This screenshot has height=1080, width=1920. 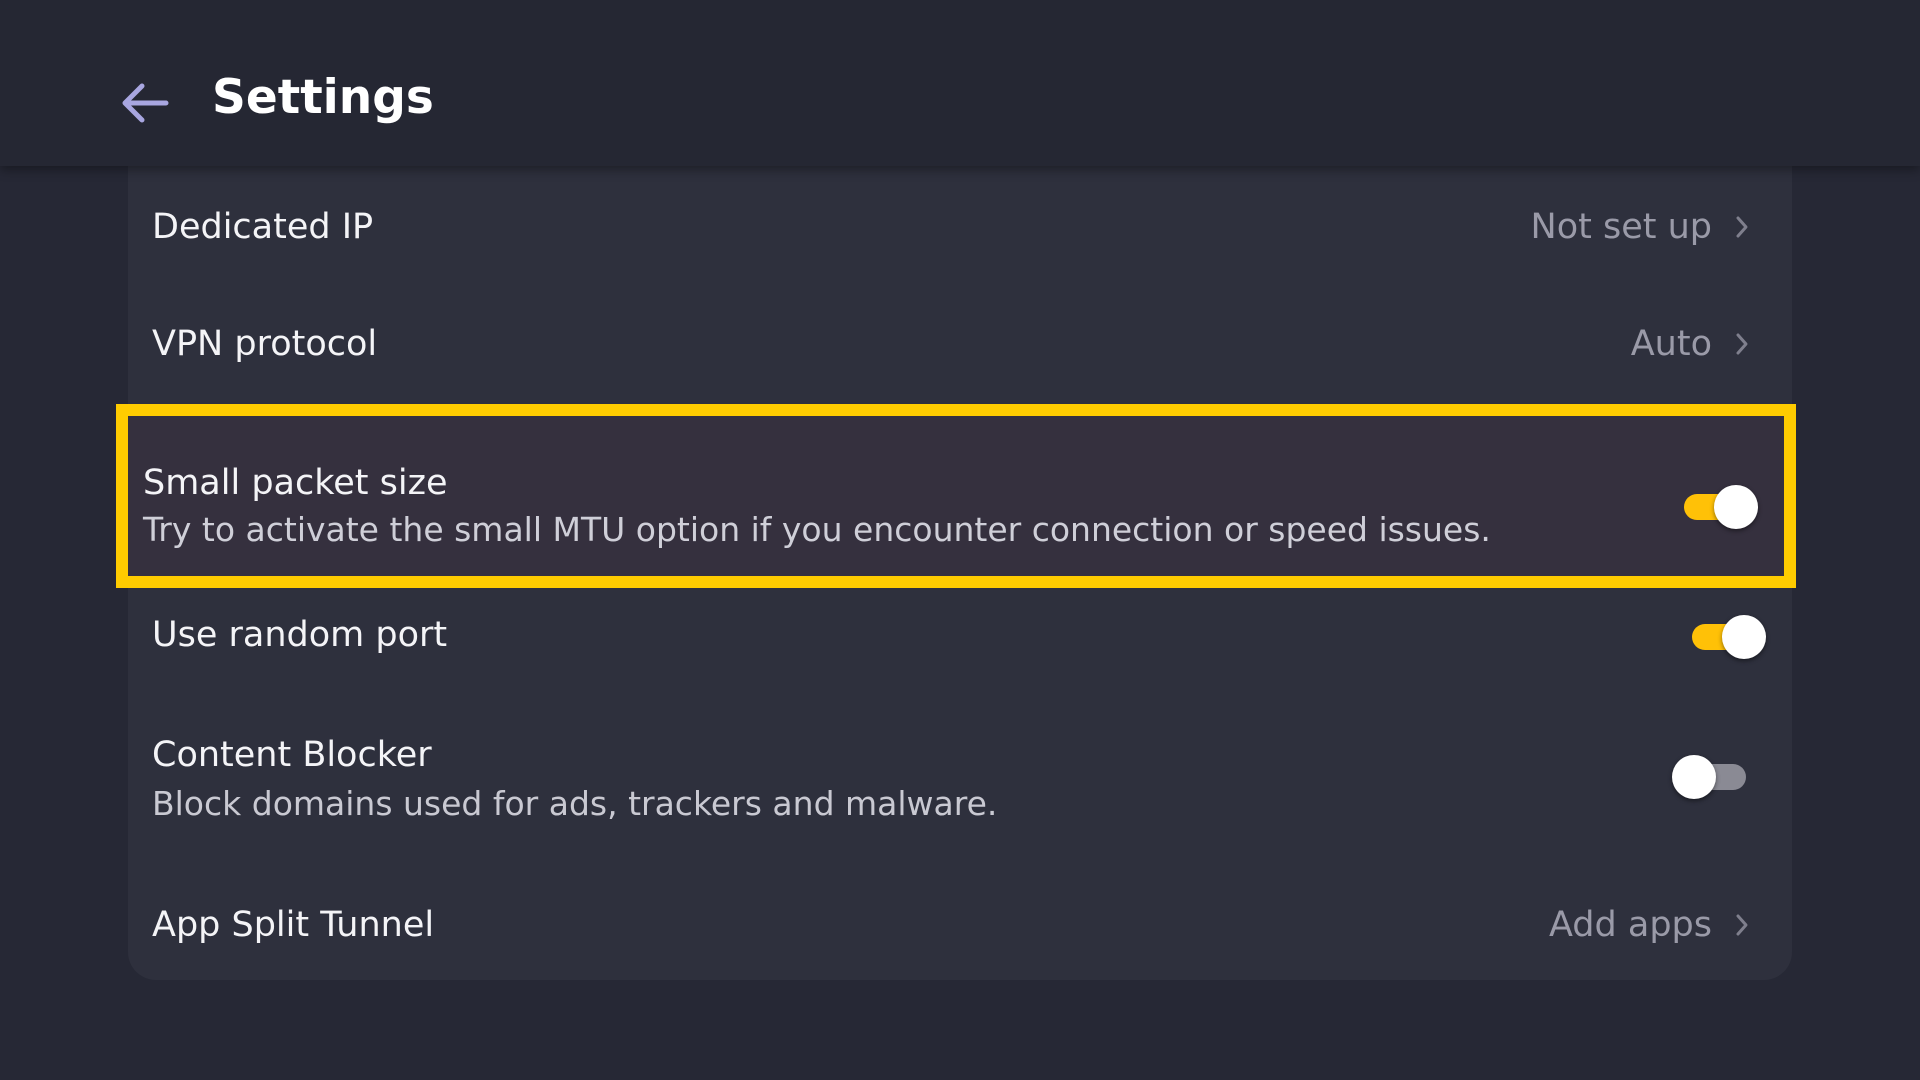 What do you see at coordinates (960, 935) in the screenshot?
I see `split-tunnel-row: App Split Tunnel` at bounding box center [960, 935].